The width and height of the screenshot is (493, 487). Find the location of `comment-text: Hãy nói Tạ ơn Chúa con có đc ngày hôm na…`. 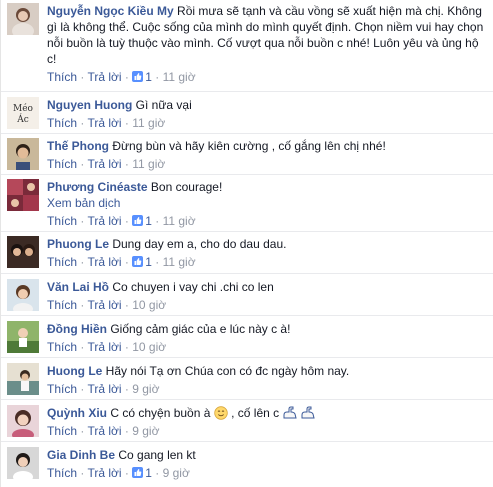

comment-text: Hãy nói Tạ ơn Chúa con có đc ngày hôm na… is located at coordinates (227, 371).